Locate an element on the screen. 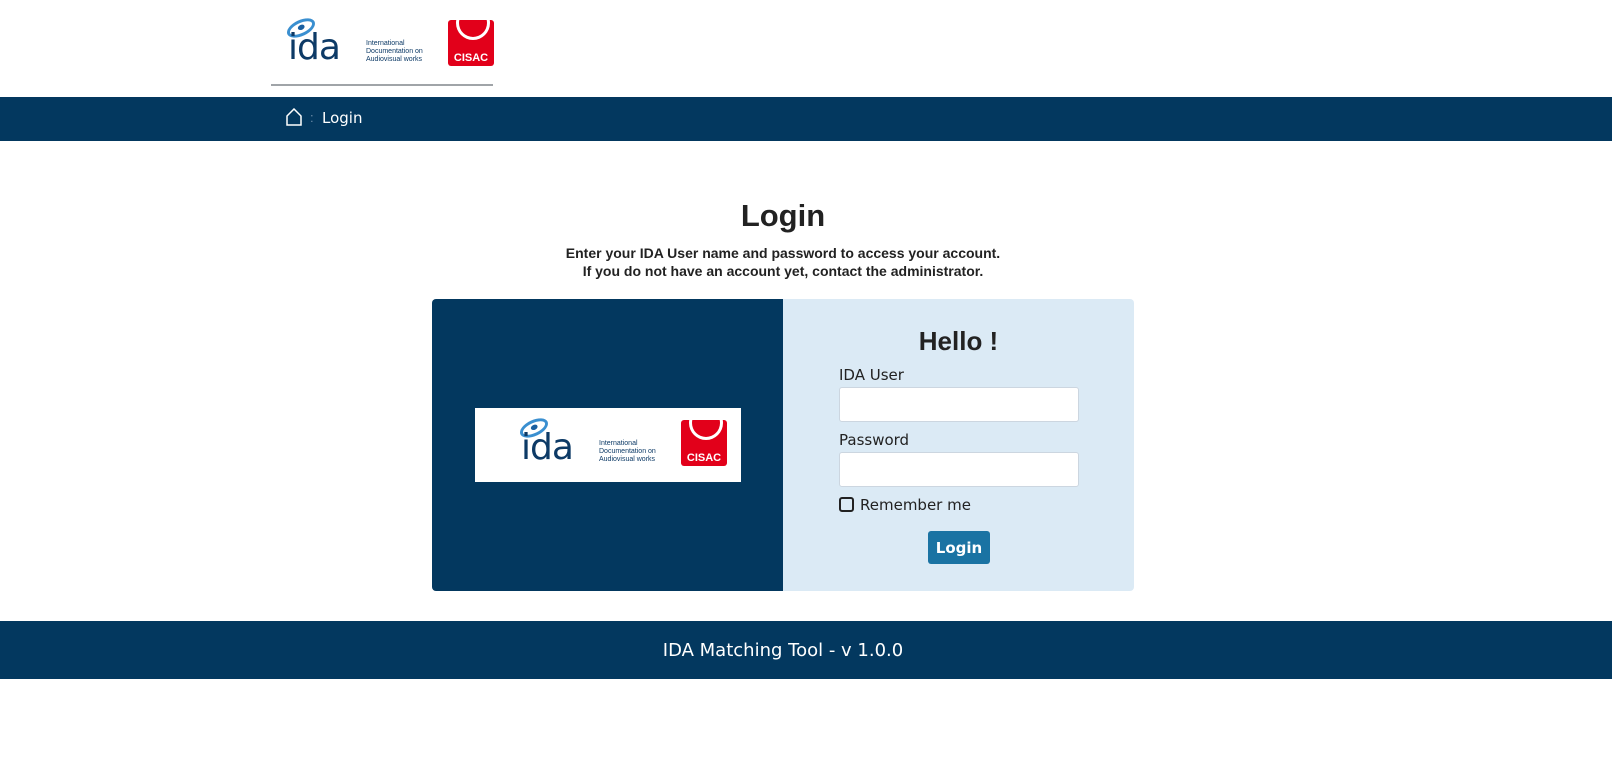 The image size is (1612, 757). password-input is located at coordinates (959, 469).